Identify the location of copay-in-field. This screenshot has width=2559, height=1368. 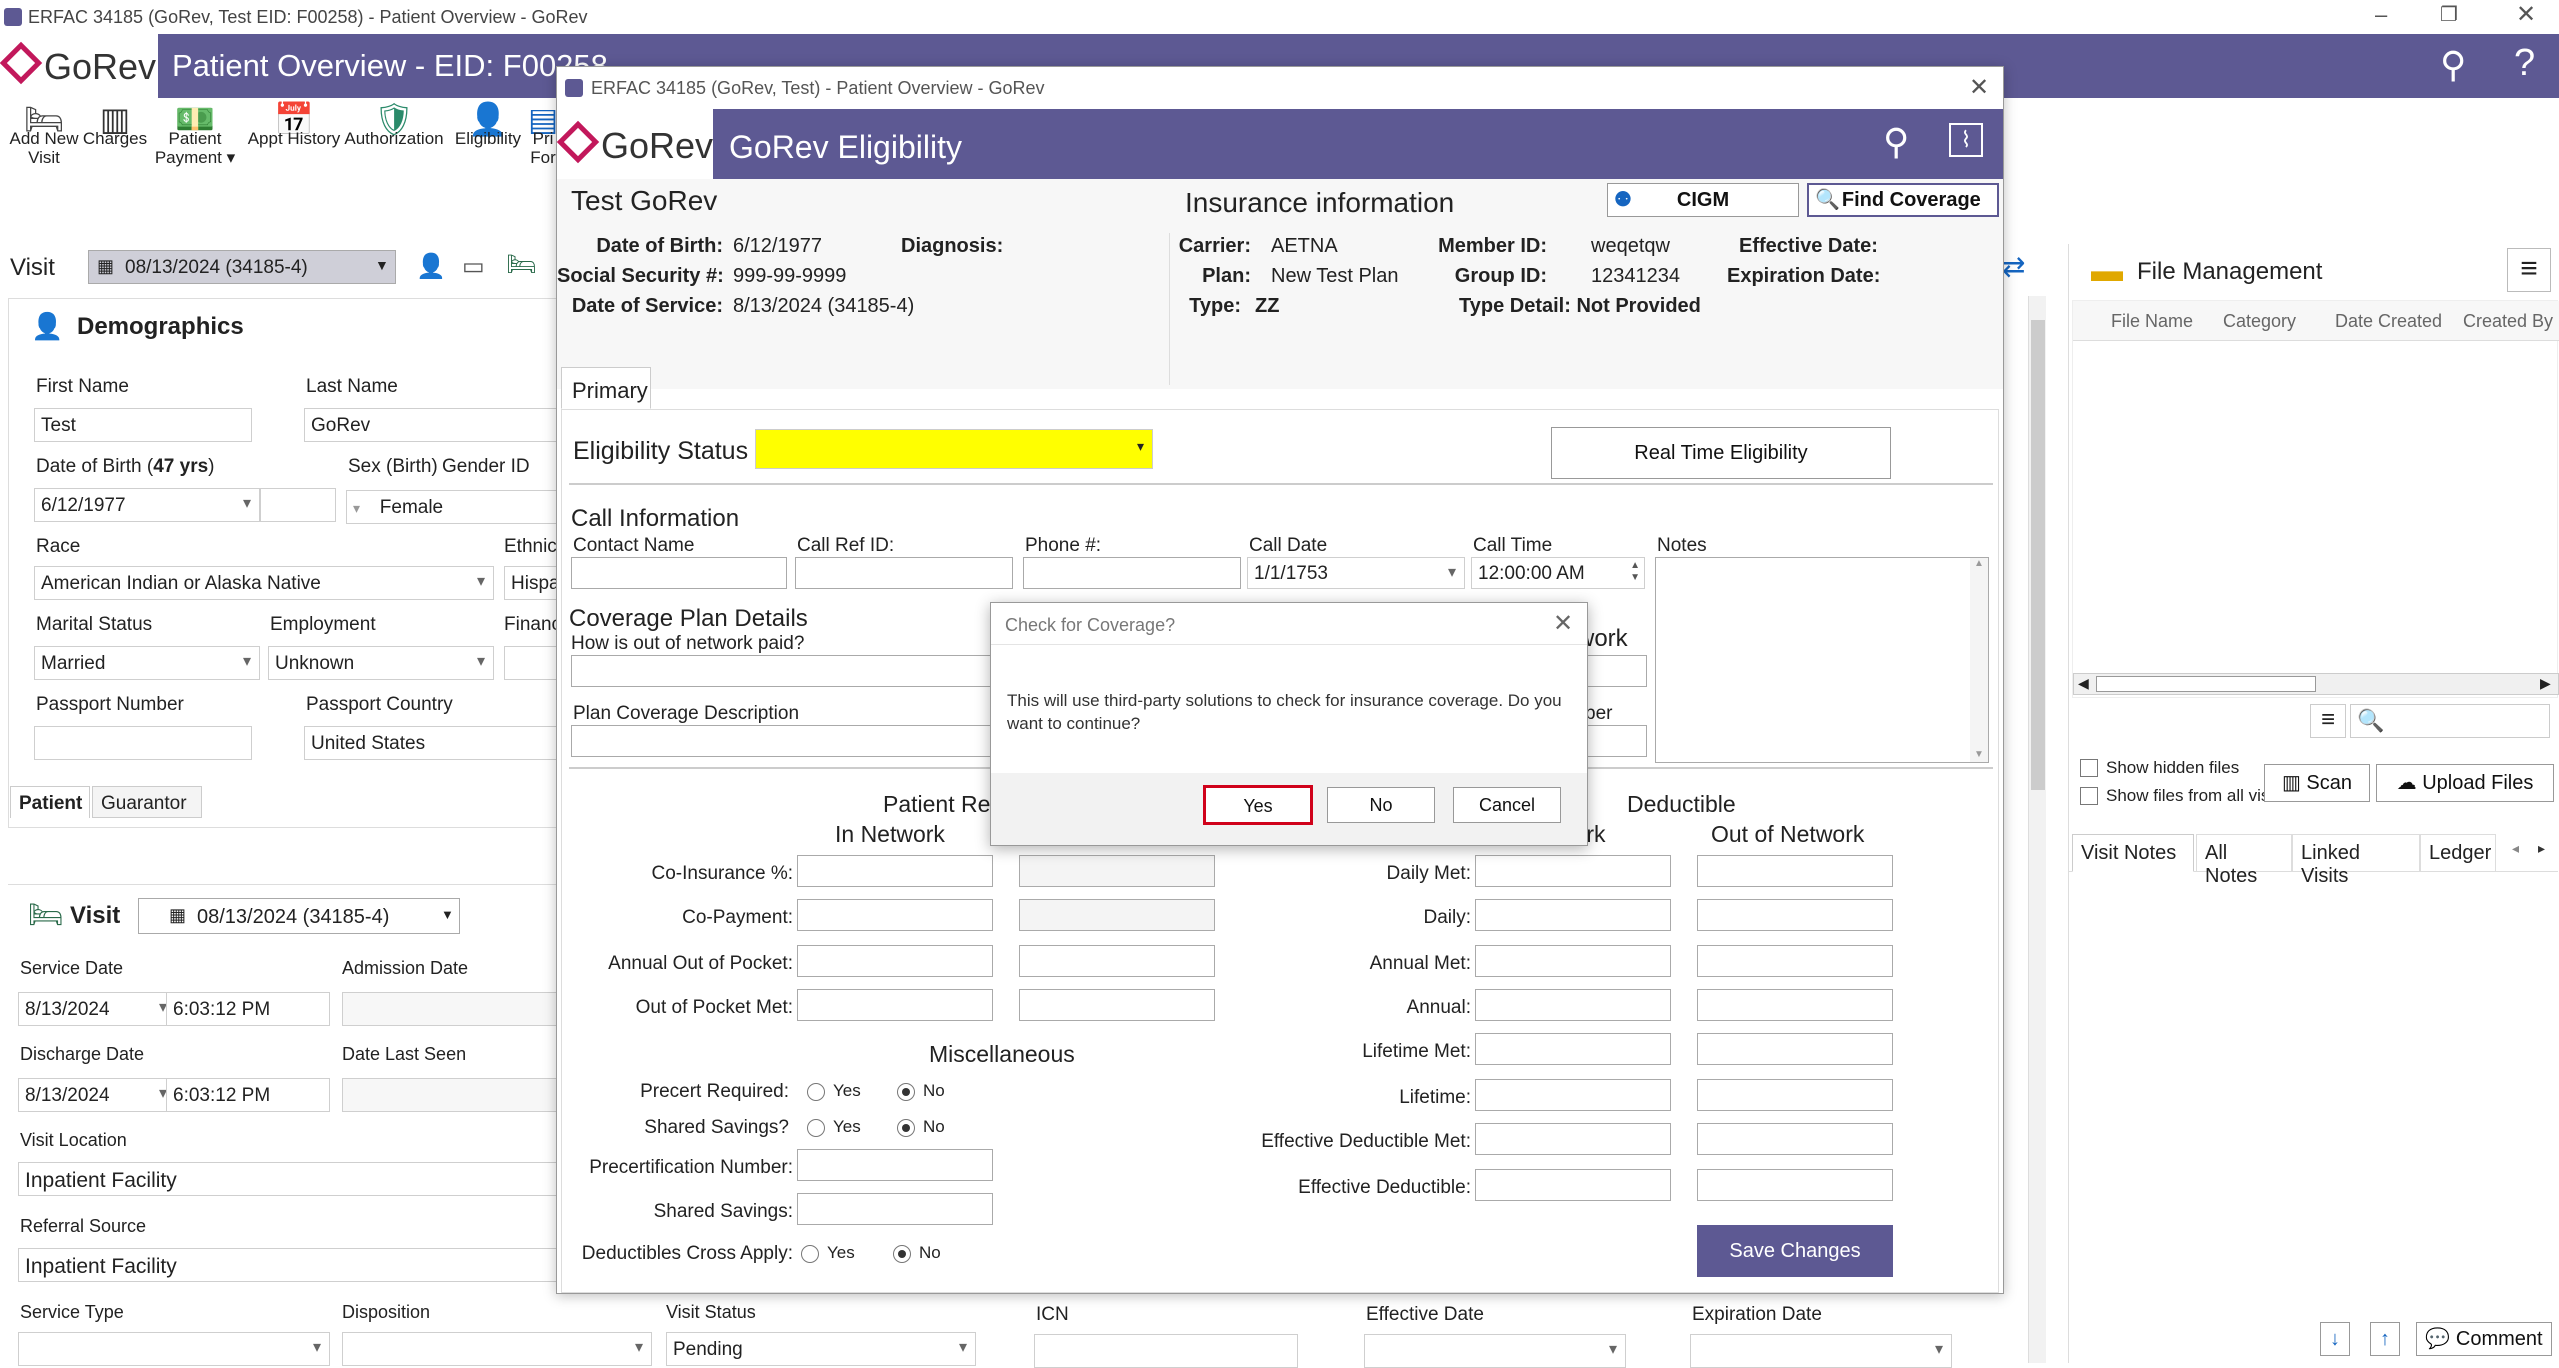
(895, 915).